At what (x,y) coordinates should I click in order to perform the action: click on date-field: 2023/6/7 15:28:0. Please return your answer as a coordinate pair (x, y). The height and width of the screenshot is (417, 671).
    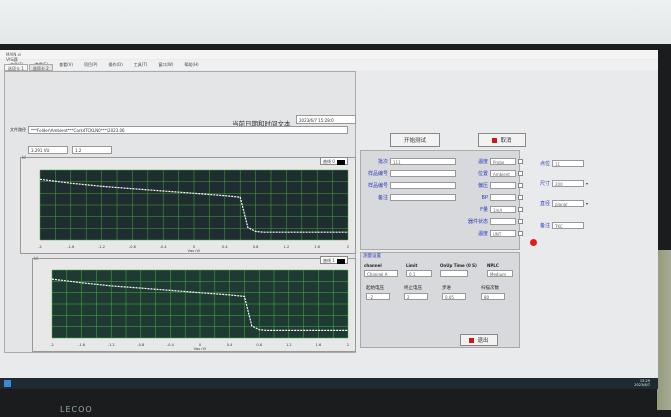
    Looking at the image, I should click on (326, 119).